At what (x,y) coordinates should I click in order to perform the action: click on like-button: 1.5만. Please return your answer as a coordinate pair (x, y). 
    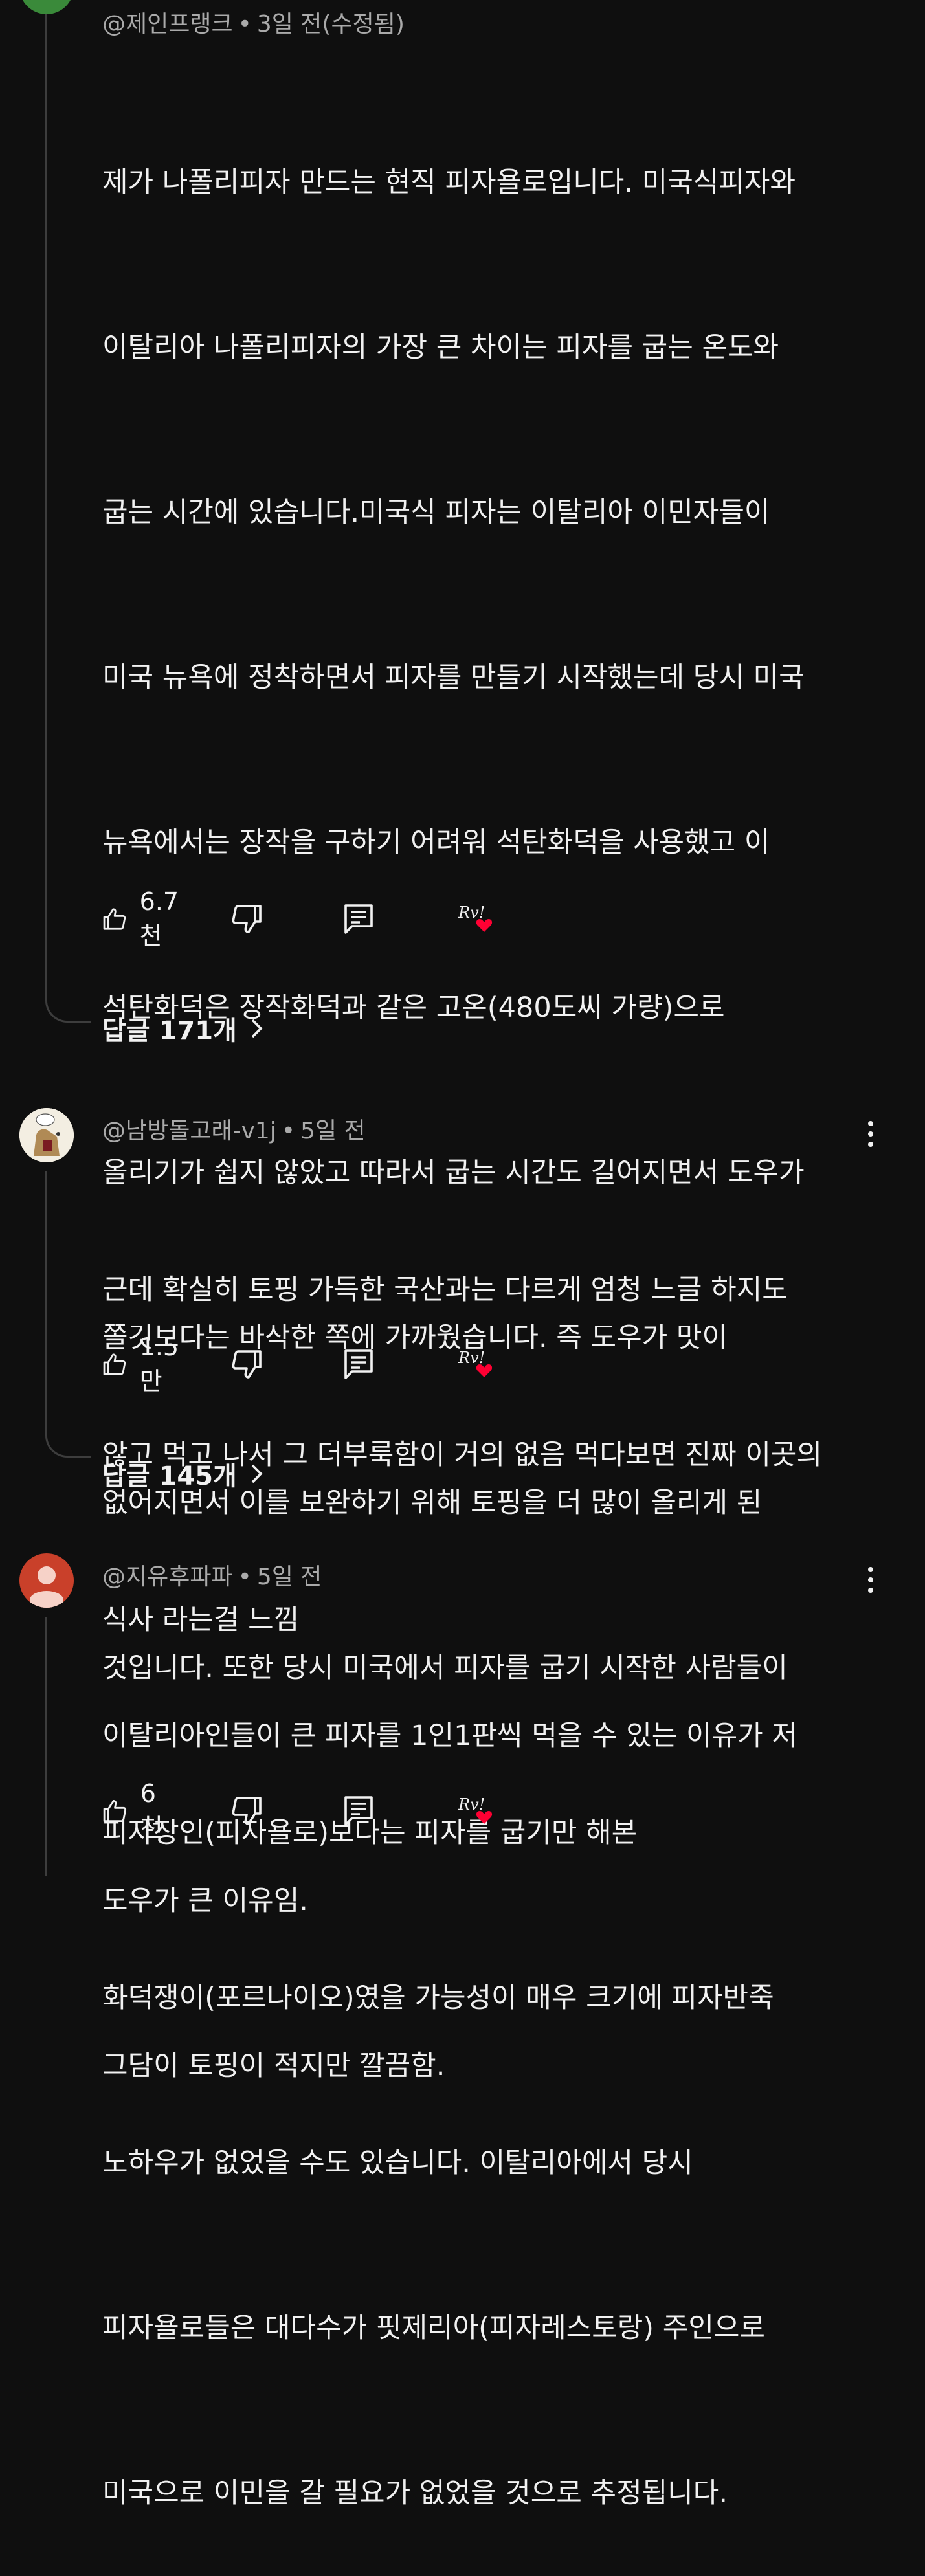
    Looking at the image, I should click on (144, 1364).